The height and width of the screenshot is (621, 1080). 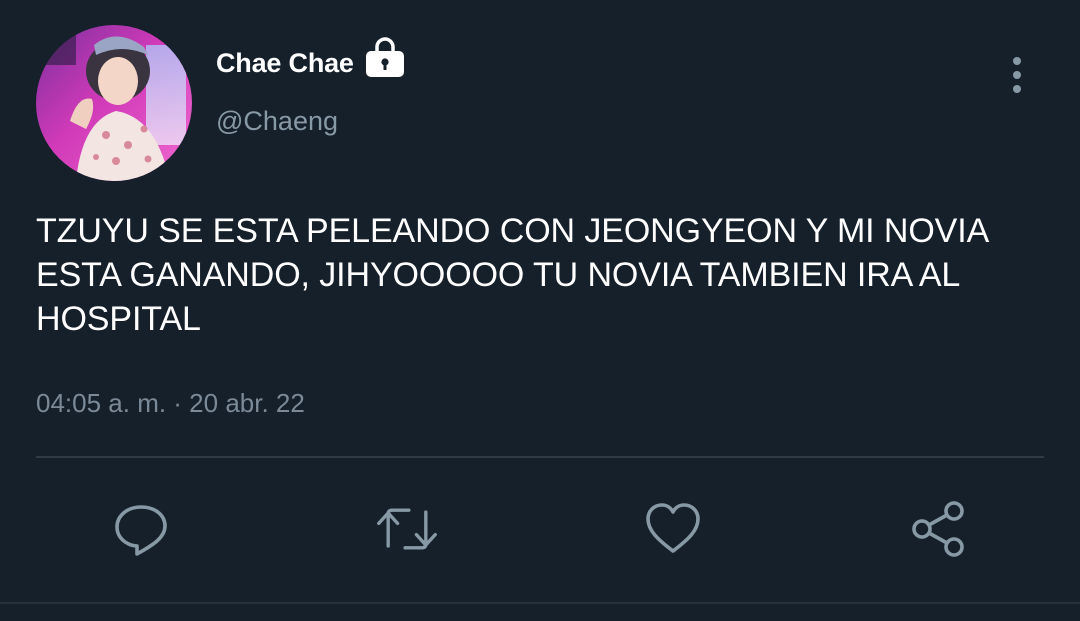 I want to click on profile-photo, so click(x=114, y=103).